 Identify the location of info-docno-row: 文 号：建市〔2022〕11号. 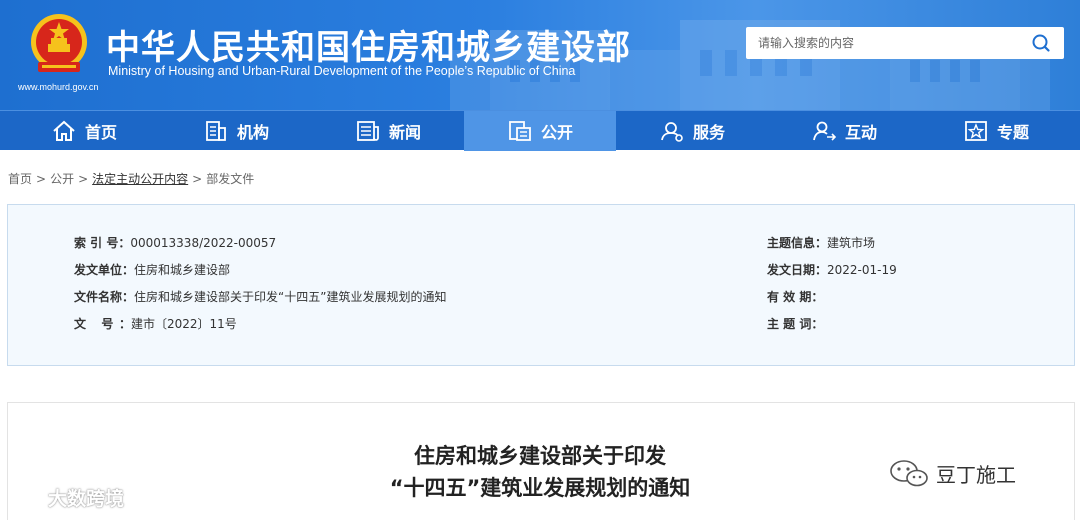
(155, 323).